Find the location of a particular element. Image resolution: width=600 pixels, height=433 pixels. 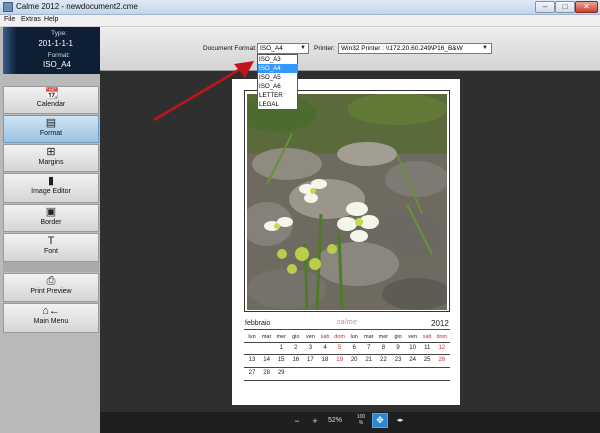

nav-main-menu-button: ⌂← Main Menu is located at coordinates (51, 318).